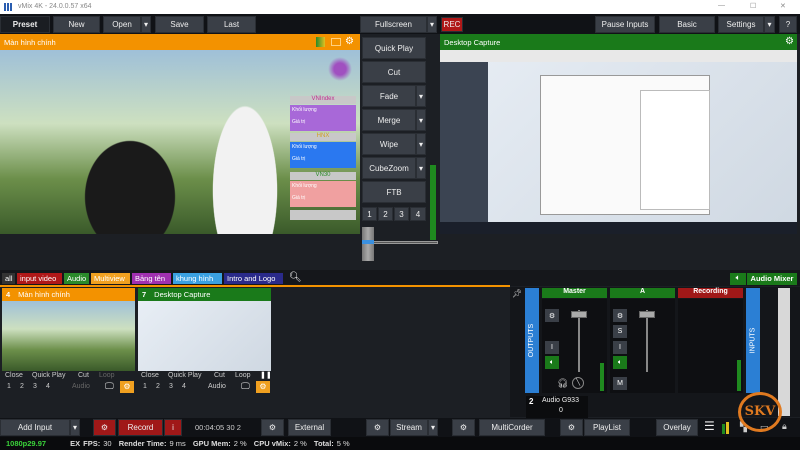 Image resolution: width=800 pixels, height=450 pixels. What do you see at coordinates (421, 168) in the screenshot?
I see `cubezoom-dropdown: ▾` at bounding box center [421, 168].